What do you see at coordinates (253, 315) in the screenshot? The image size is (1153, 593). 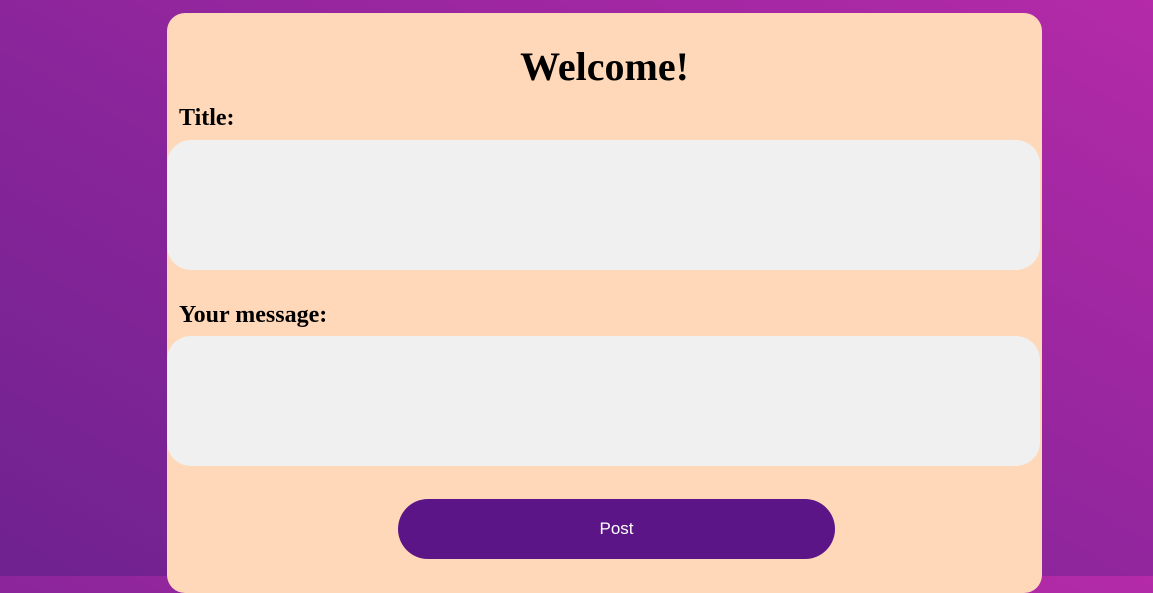 I see `message-label: Your message:` at bounding box center [253, 315].